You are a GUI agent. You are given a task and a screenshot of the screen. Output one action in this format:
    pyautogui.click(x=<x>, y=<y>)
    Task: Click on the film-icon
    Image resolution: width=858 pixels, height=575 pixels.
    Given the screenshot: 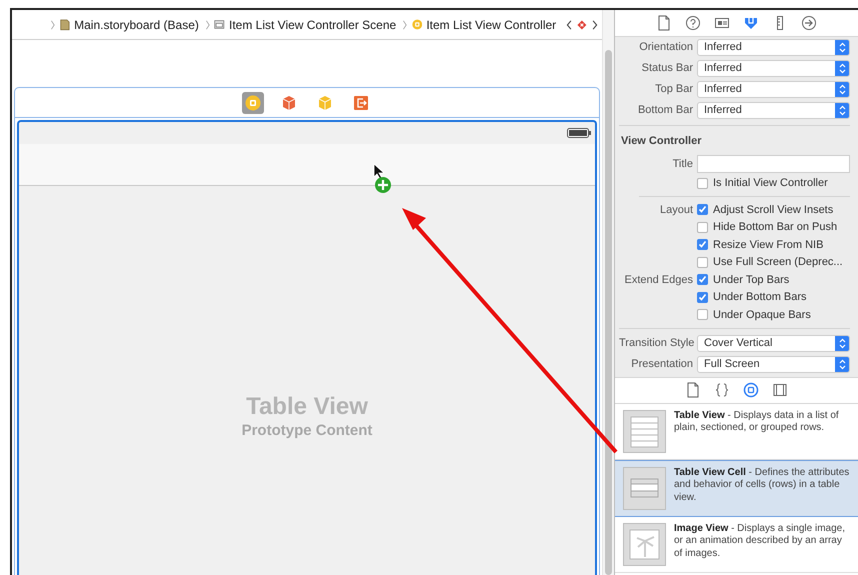 What is the action you would take?
    pyautogui.click(x=780, y=390)
    